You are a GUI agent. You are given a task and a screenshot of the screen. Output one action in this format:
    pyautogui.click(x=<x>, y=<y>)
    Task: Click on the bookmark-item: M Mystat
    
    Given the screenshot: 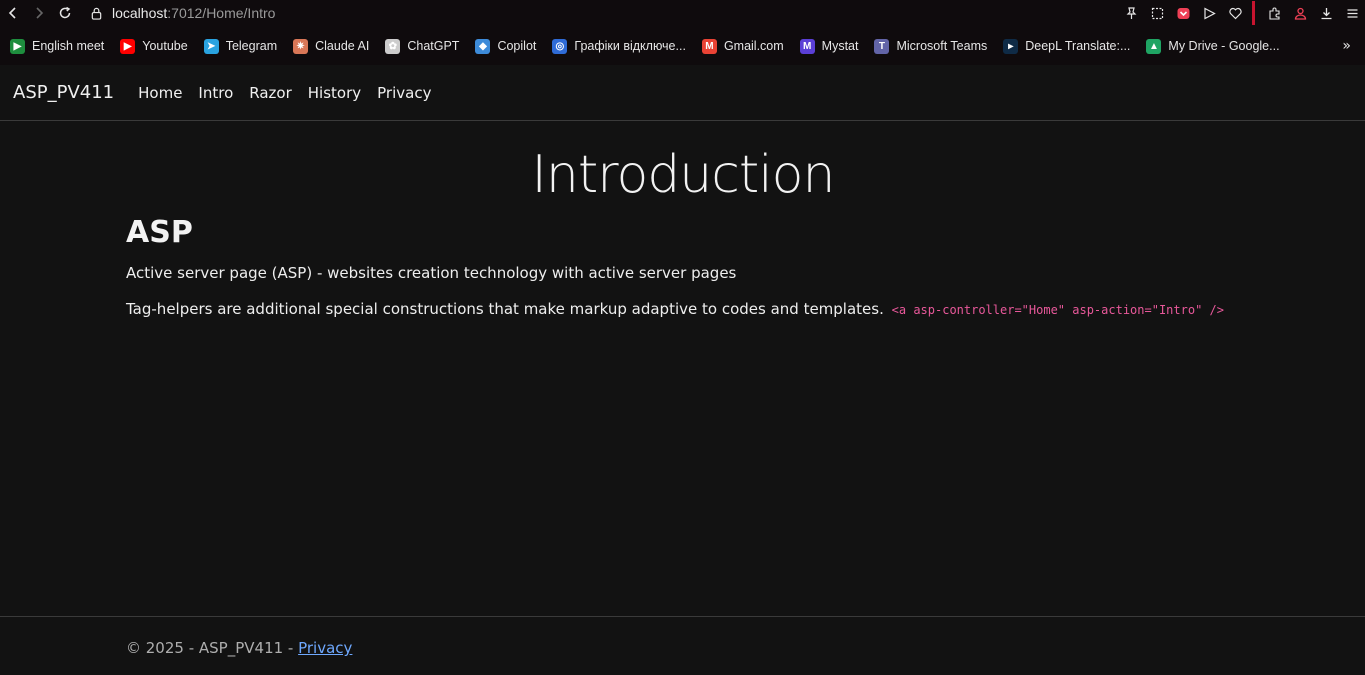 What is the action you would take?
    pyautogui.click(x=829, y=46)
    